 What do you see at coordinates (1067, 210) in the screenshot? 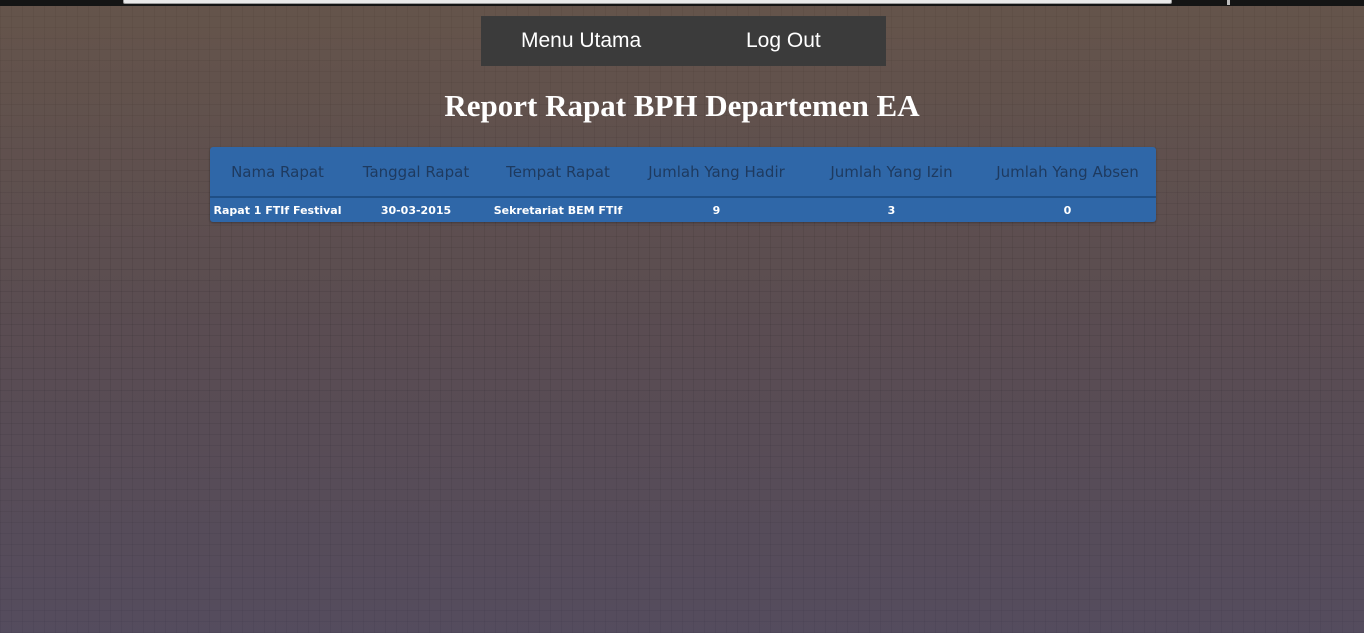
I see `cell-jumlah-absen: 0` at bounding box center [1067, 210].